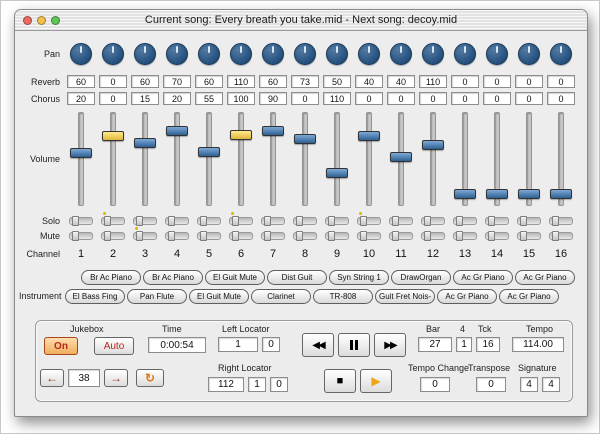 The image size is (600, 434). Describe the element at coordinates (81, 81) in the screenshot. I see `reverb-value-ch1: 60` at that location.